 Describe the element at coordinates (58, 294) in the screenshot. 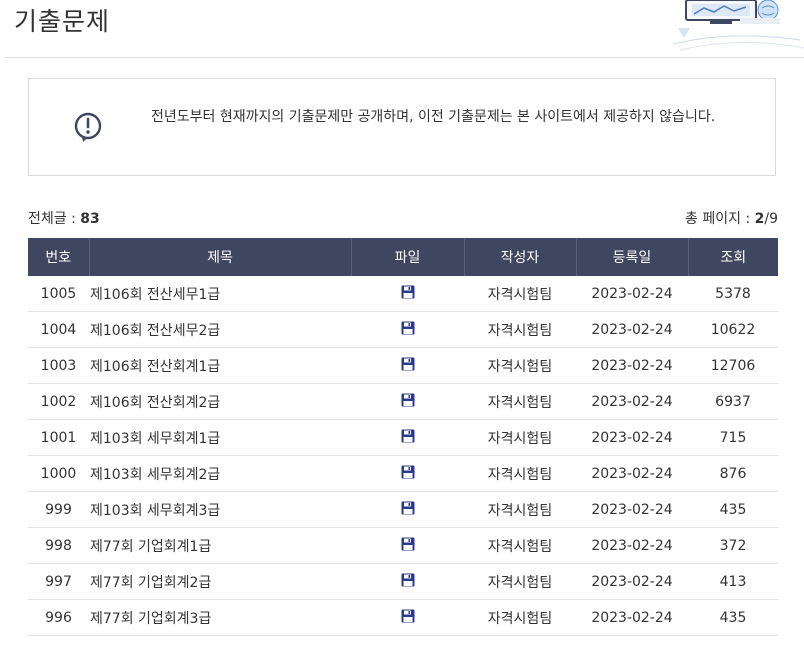

I see `row-number: 1005` at that location.